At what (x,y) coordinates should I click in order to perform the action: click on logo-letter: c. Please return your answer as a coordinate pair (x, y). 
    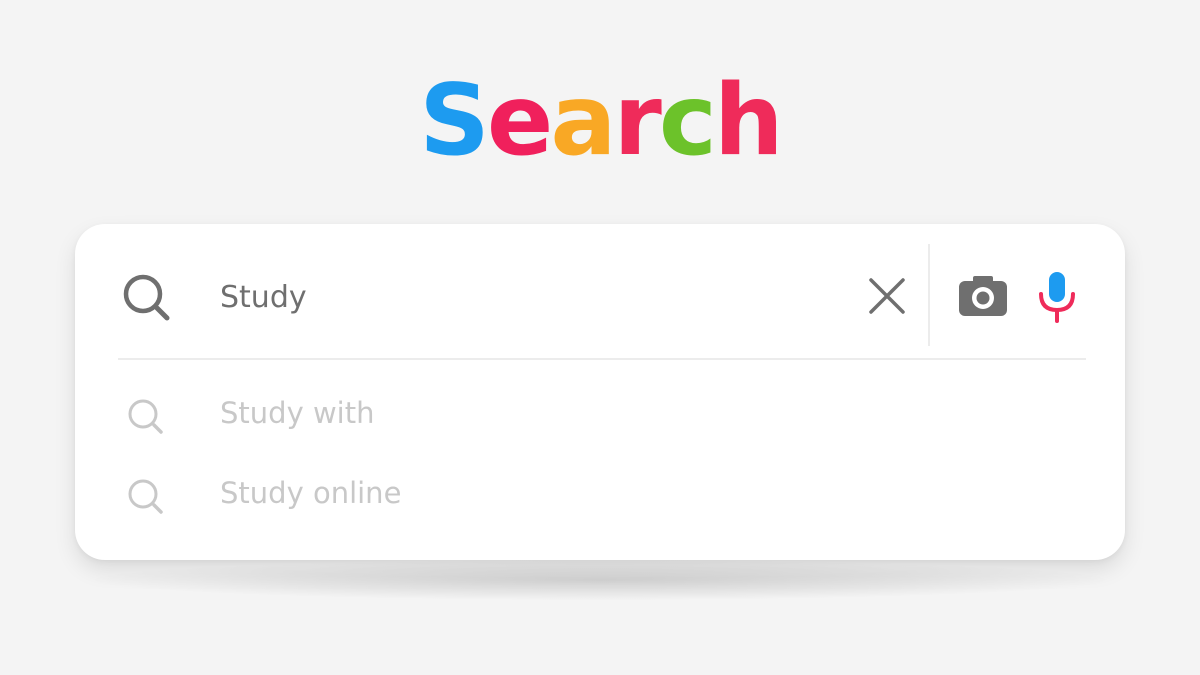
    Looking at the image, I should click on (687, 121).